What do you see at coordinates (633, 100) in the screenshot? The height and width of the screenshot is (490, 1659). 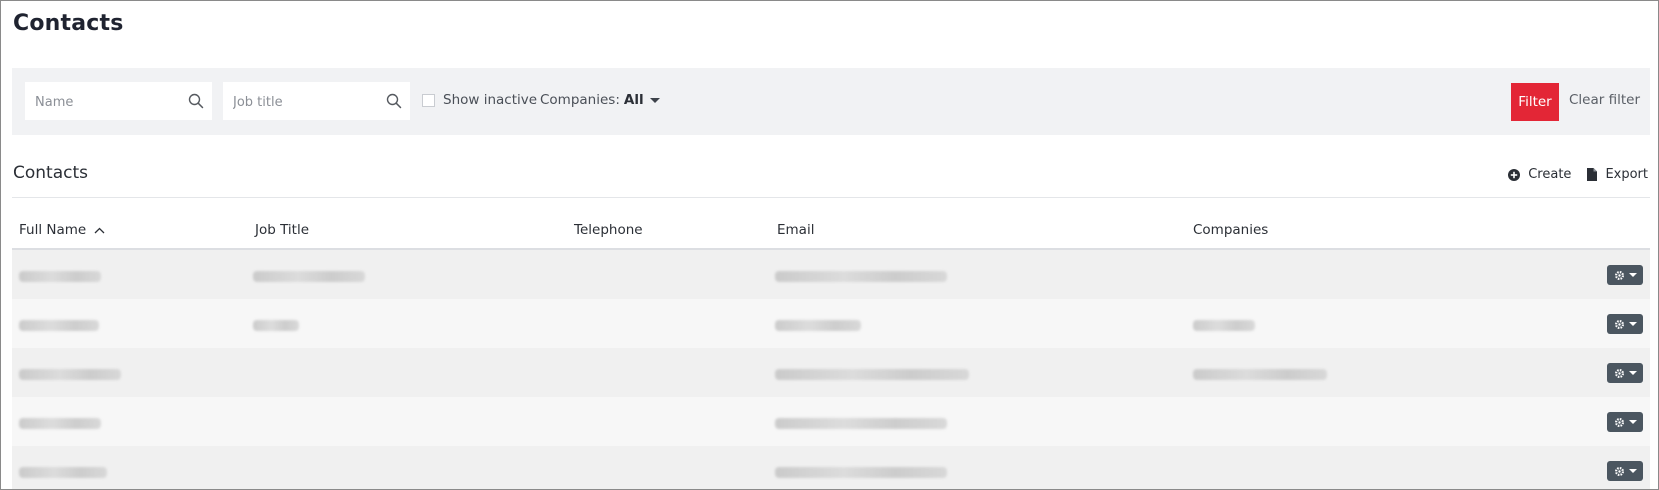 I see `companies-value: All` at bounding box center [633, 100].